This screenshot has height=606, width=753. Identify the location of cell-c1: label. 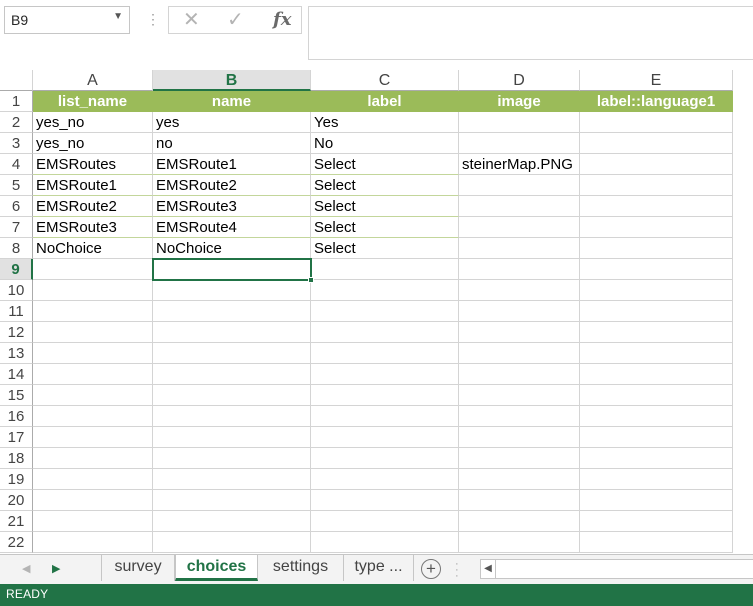
(385, 101).